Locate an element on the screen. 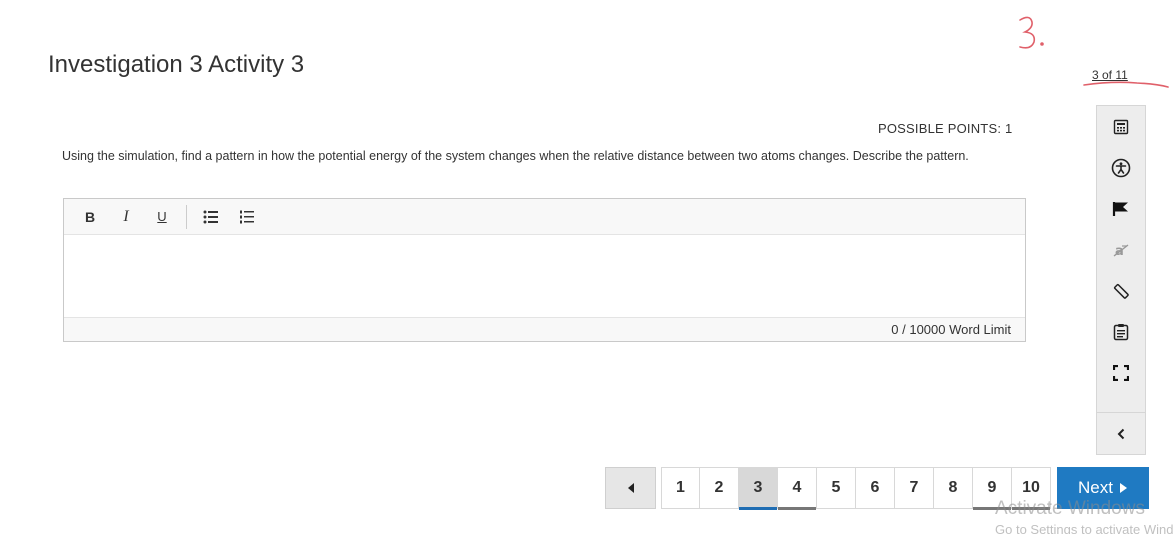 This screenshot has width=1174, height=534. chevron-left-icon is located at coordinates (1121, 433).